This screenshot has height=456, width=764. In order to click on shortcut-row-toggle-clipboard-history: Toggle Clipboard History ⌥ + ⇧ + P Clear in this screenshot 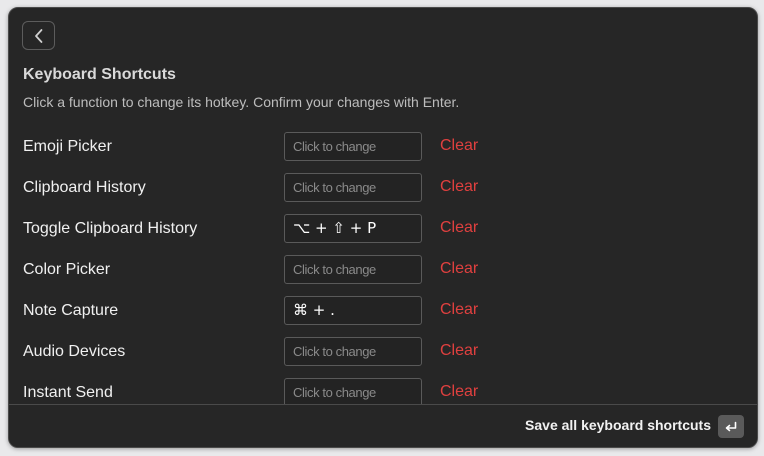, I will do `click(383, 229)`.